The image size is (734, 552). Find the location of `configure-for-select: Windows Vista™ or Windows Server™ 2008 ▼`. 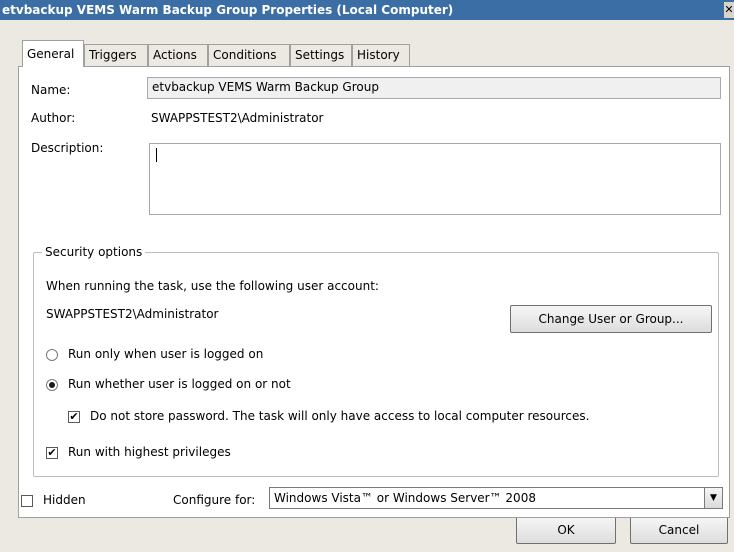

configure-for-select: Windows Vista™ or Windows Server™ 2008 ▼ is located at coordinates (496, 498).